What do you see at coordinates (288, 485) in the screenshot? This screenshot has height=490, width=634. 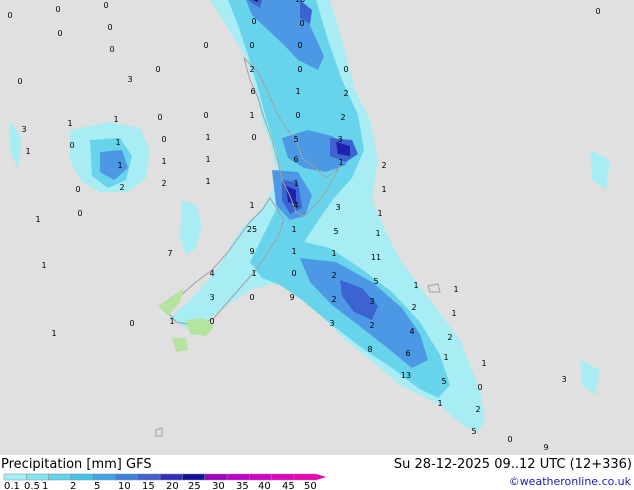 I see `color-scale-label: 45` at bounding box center [288, 485].